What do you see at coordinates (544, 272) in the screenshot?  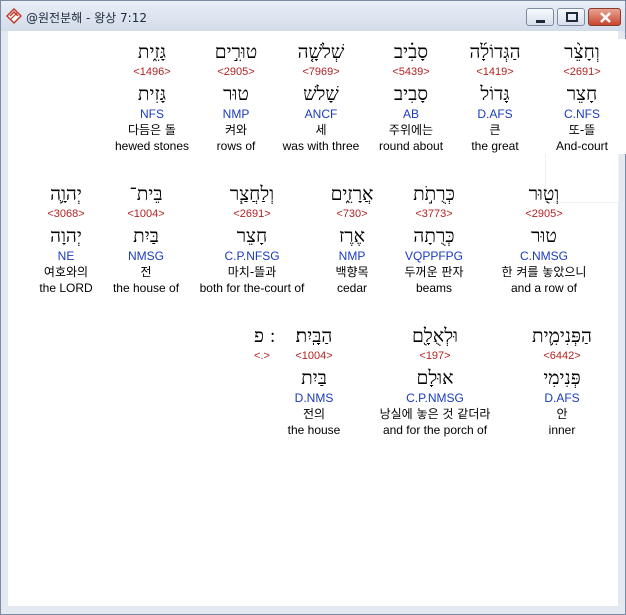 I see `korean-gloss: 한 켜를 놓았으니` at bounding box center [544, 272].